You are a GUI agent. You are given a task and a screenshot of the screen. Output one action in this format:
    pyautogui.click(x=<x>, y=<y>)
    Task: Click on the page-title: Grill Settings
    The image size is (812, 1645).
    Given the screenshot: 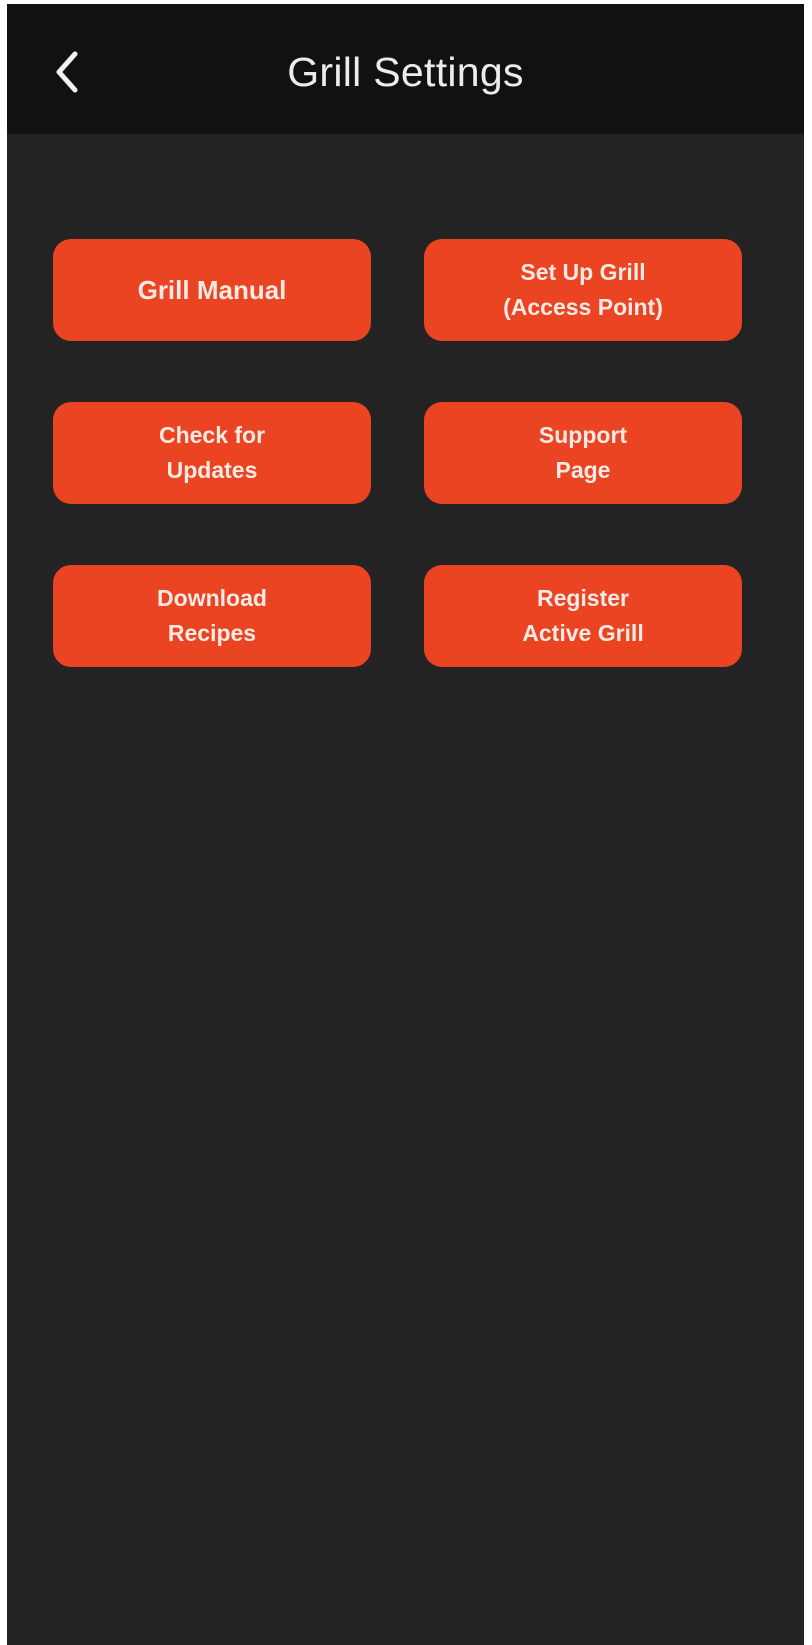 What is the action you would take?
    pyautogui.click(x=405, y=72)
    